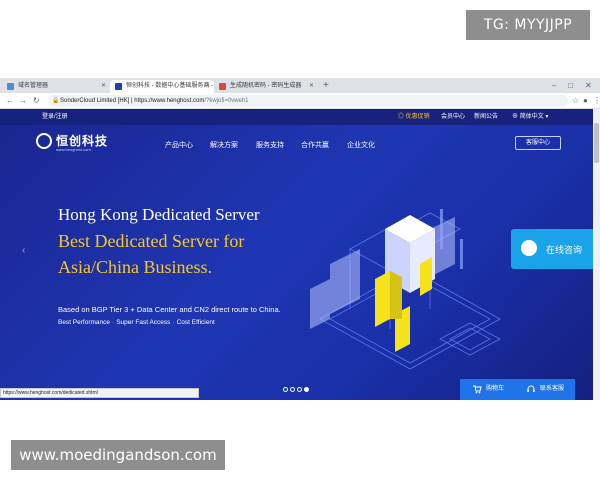 The width and height of the screenshot is (600, 480). What do you see at coordinates (300, 117) in the screenshot?
I see `top-strip: 登录/注册 ◎ 优惠促销 会员中心 新闻公告 ⊕ 简体中文 ▾` at bounding box center [300, 117].